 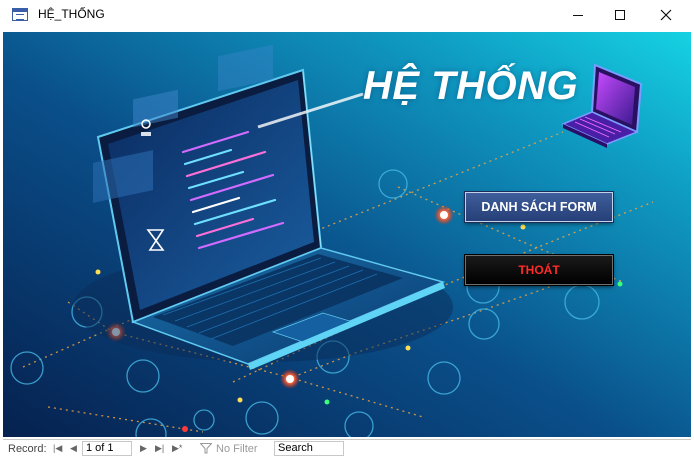 I want to click on form-icon, so click(x=20, y=14).